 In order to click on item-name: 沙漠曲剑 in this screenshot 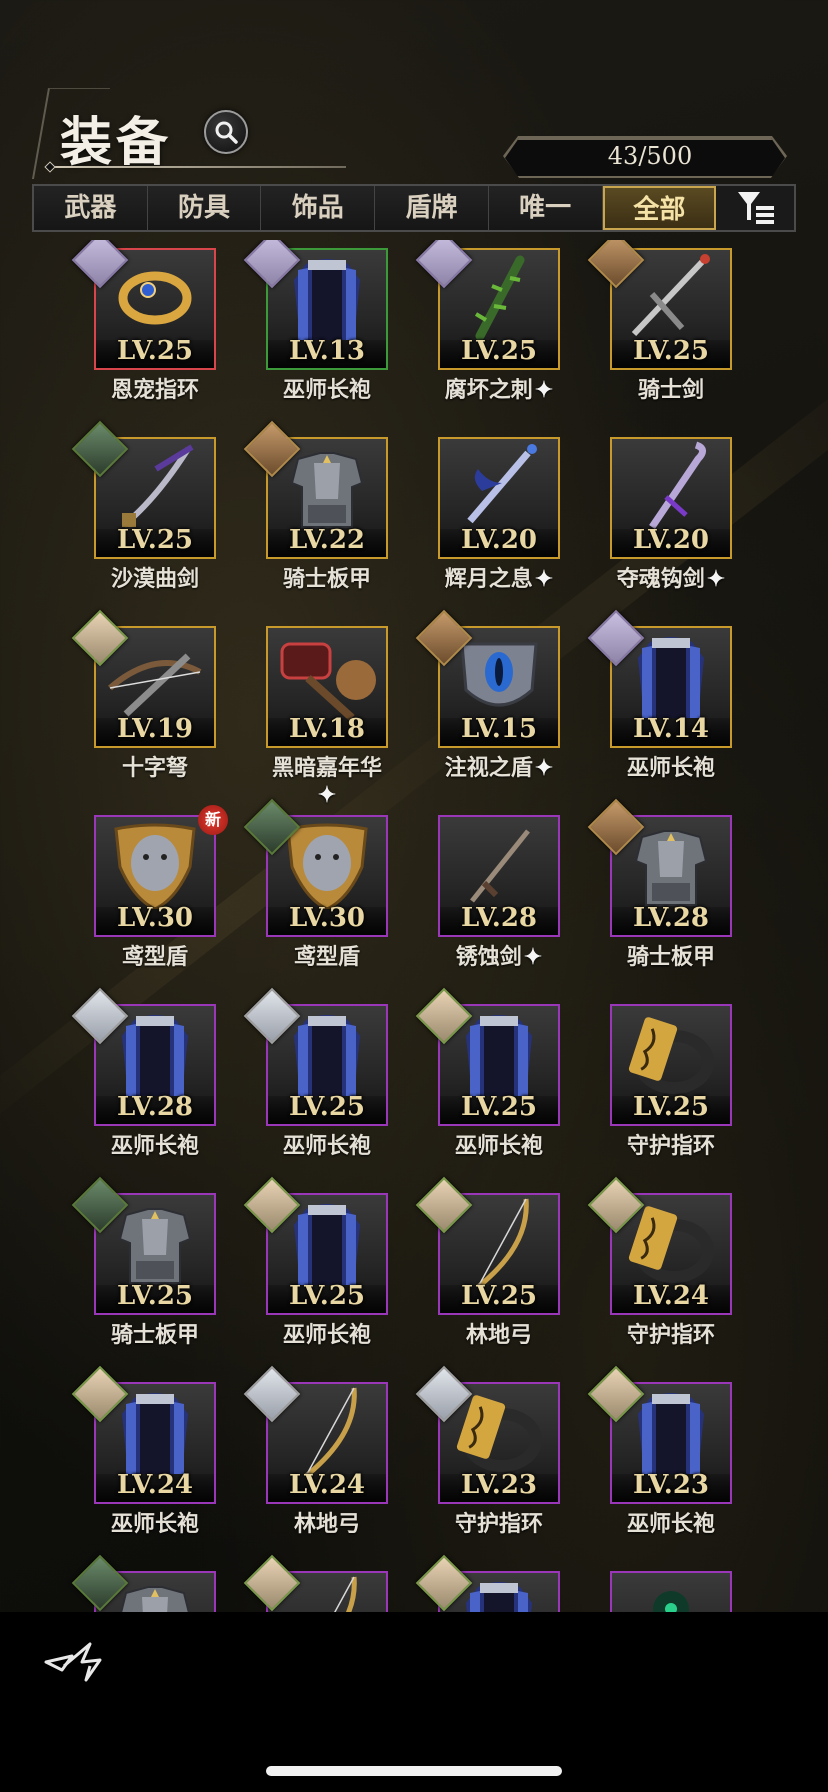, I will do `click(155, 577)`.